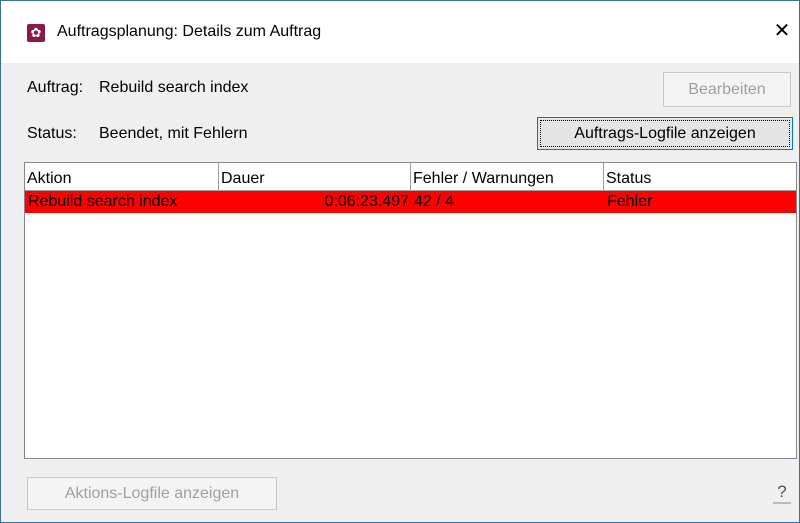 This screenshot has width=800, height=523. I want to click on cell-aktion: Rebuild search index, so click(103, 201).